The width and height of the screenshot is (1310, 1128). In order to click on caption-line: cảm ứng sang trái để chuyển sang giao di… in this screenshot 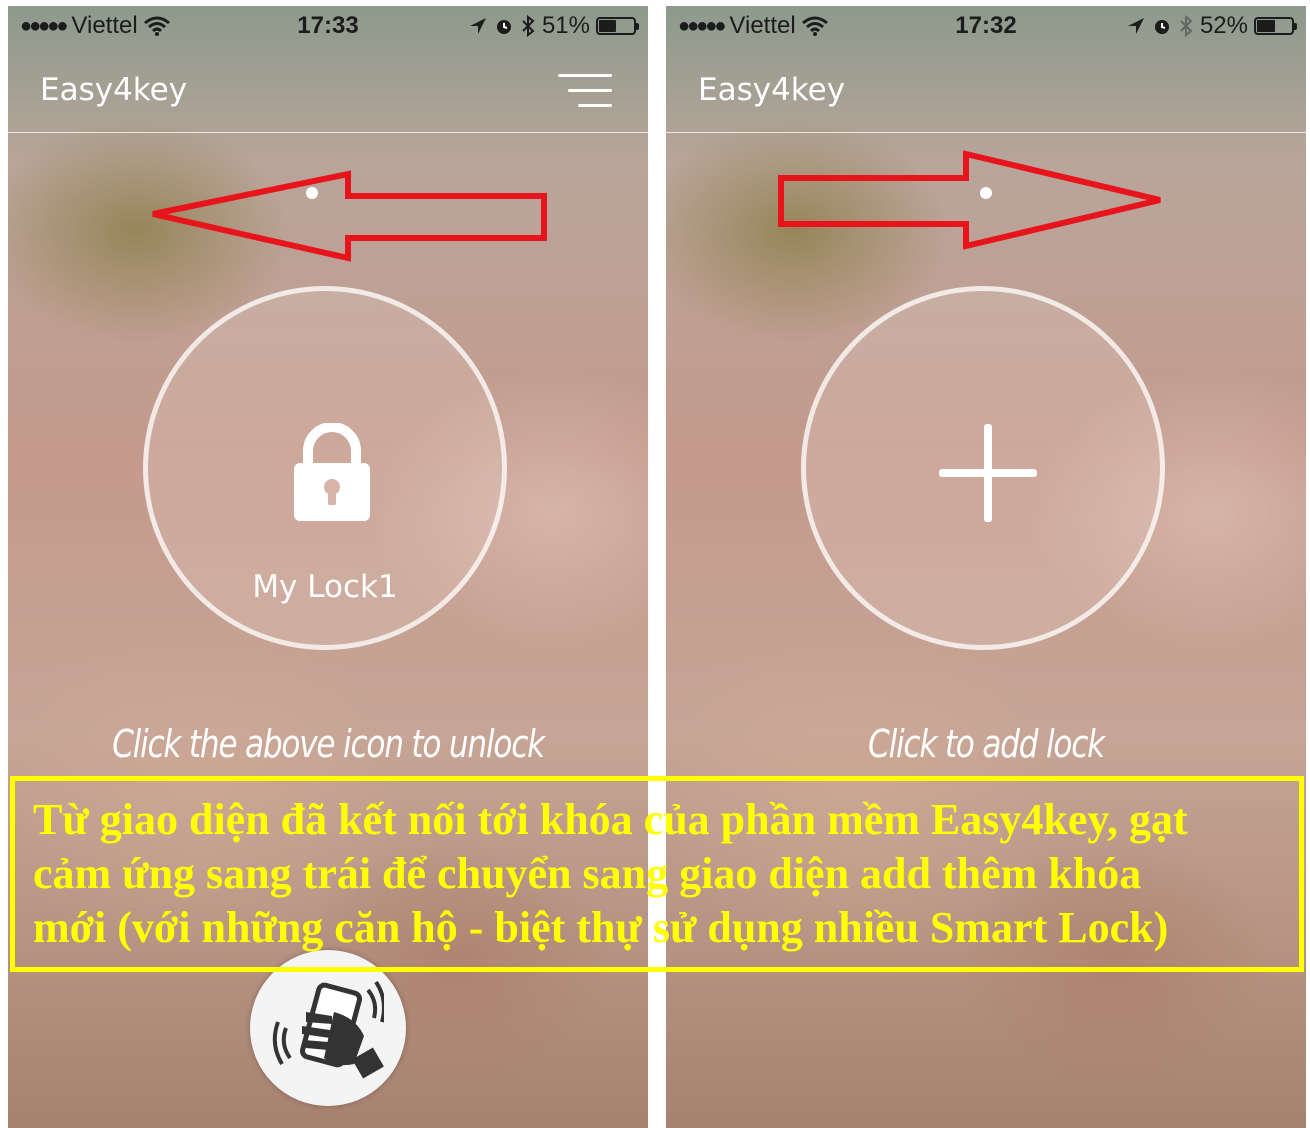, I will do `click(587, 873)`.